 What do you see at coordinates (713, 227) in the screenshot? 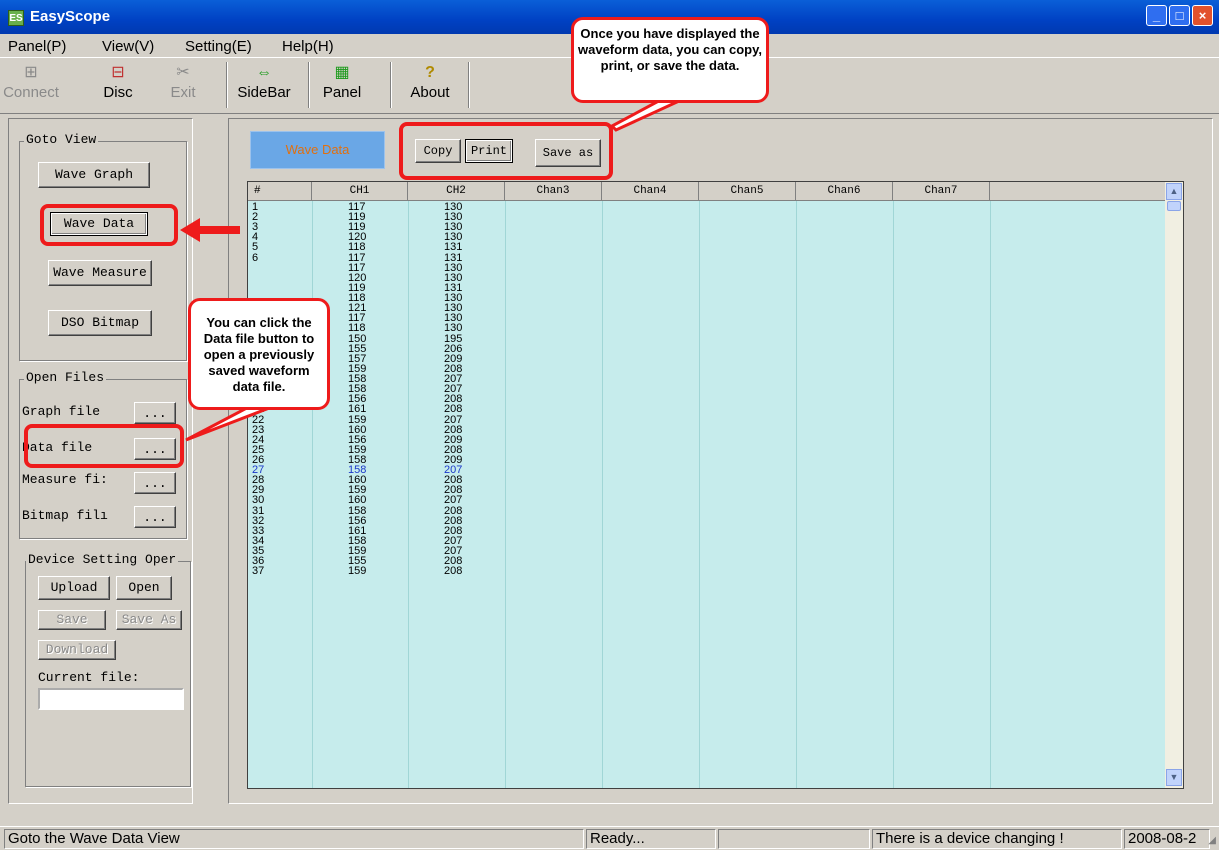
I see `table-row: 3 119 130` at bounding box center [713, 227].